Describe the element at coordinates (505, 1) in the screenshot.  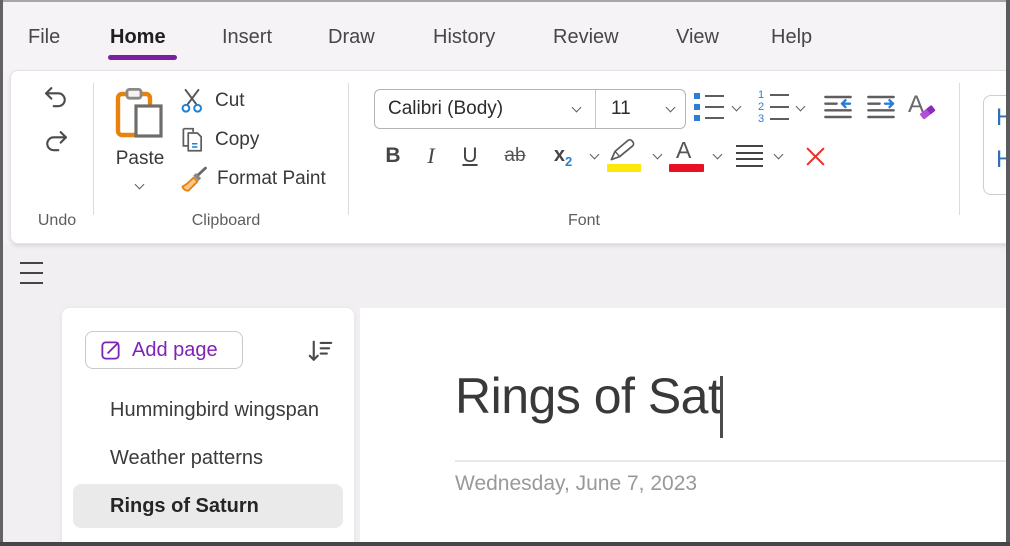
I see `window-border-top` at that location.